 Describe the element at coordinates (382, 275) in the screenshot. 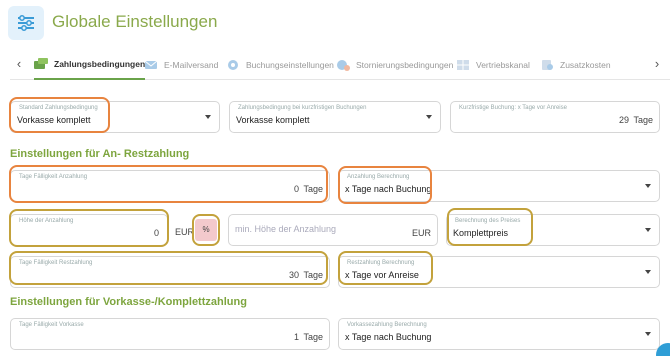

I see `field-value: x Tage vor Anreise` at that location.